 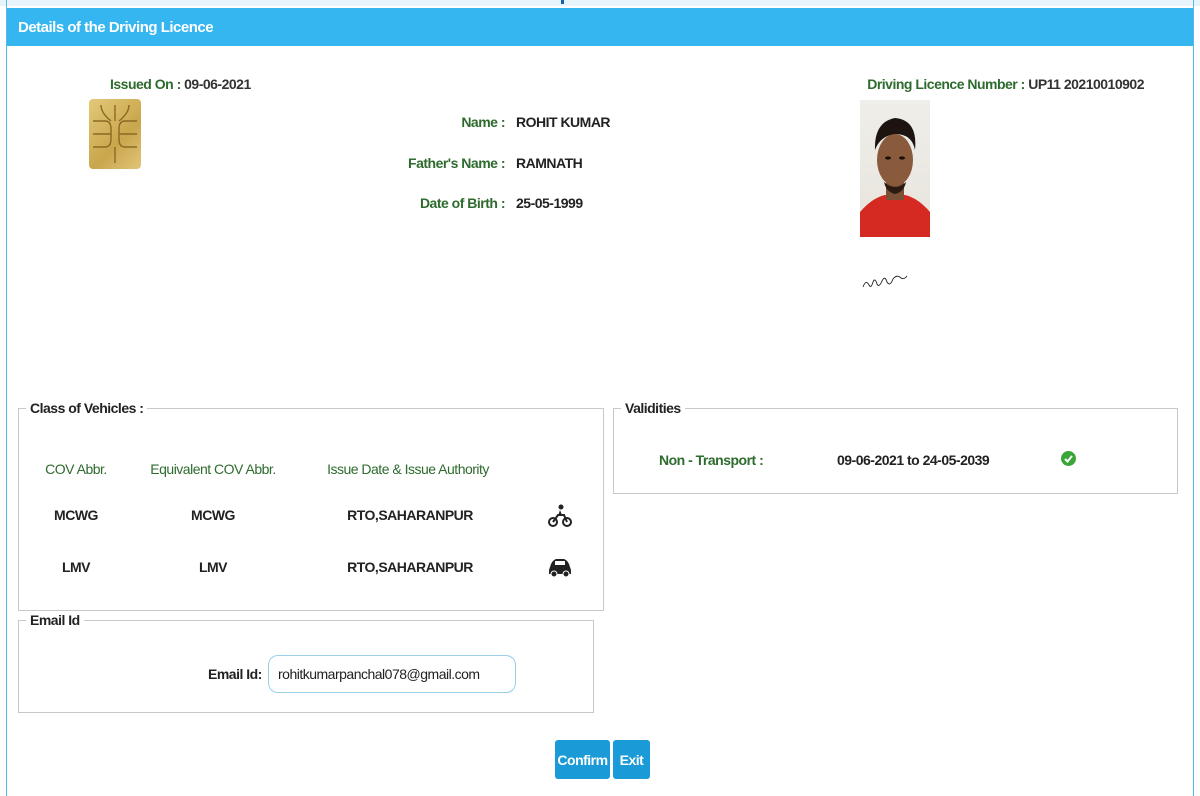 What do you see at coordinates (560, 568) in the screenshot?
I see `car-icon` at bounding box center [560, 568].